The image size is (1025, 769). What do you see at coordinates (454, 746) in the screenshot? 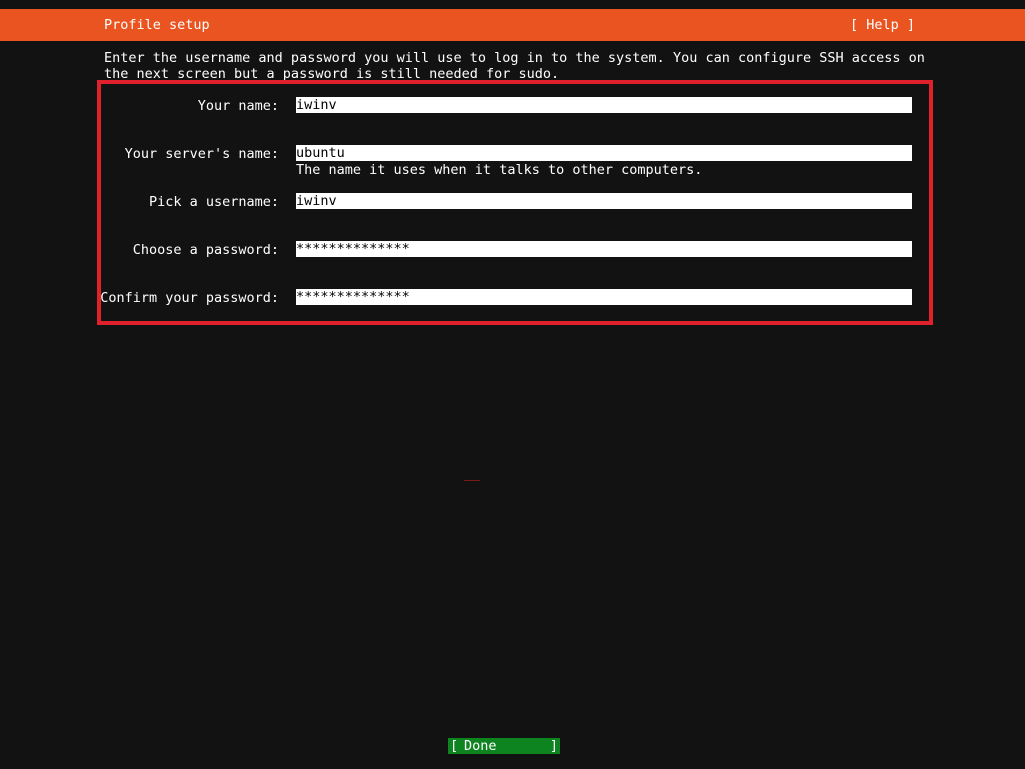
I see `done-bracket-open: [` at bounding box center [454, 746].